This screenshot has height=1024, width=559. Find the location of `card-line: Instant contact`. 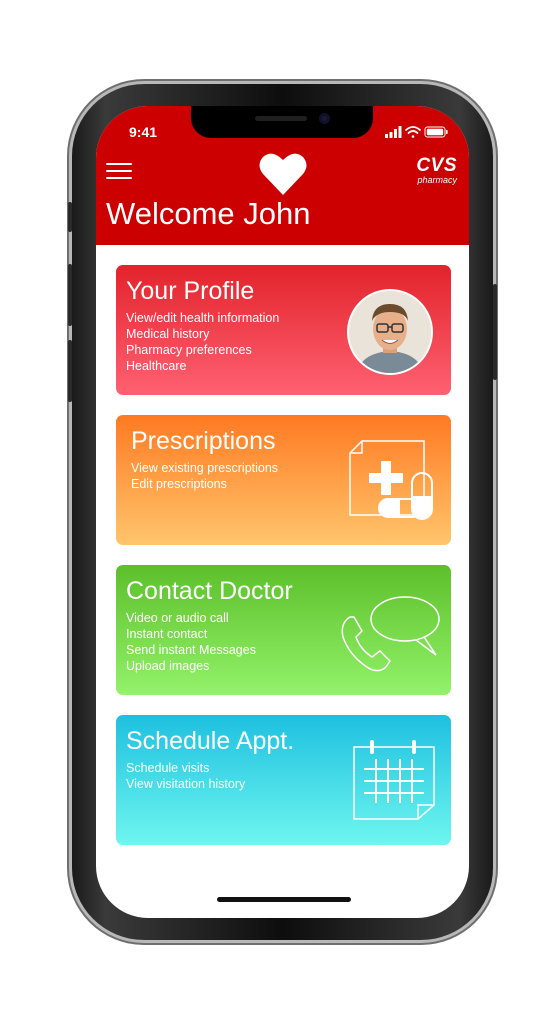

card-line: Instant contact is located at coordinates (167, 634).